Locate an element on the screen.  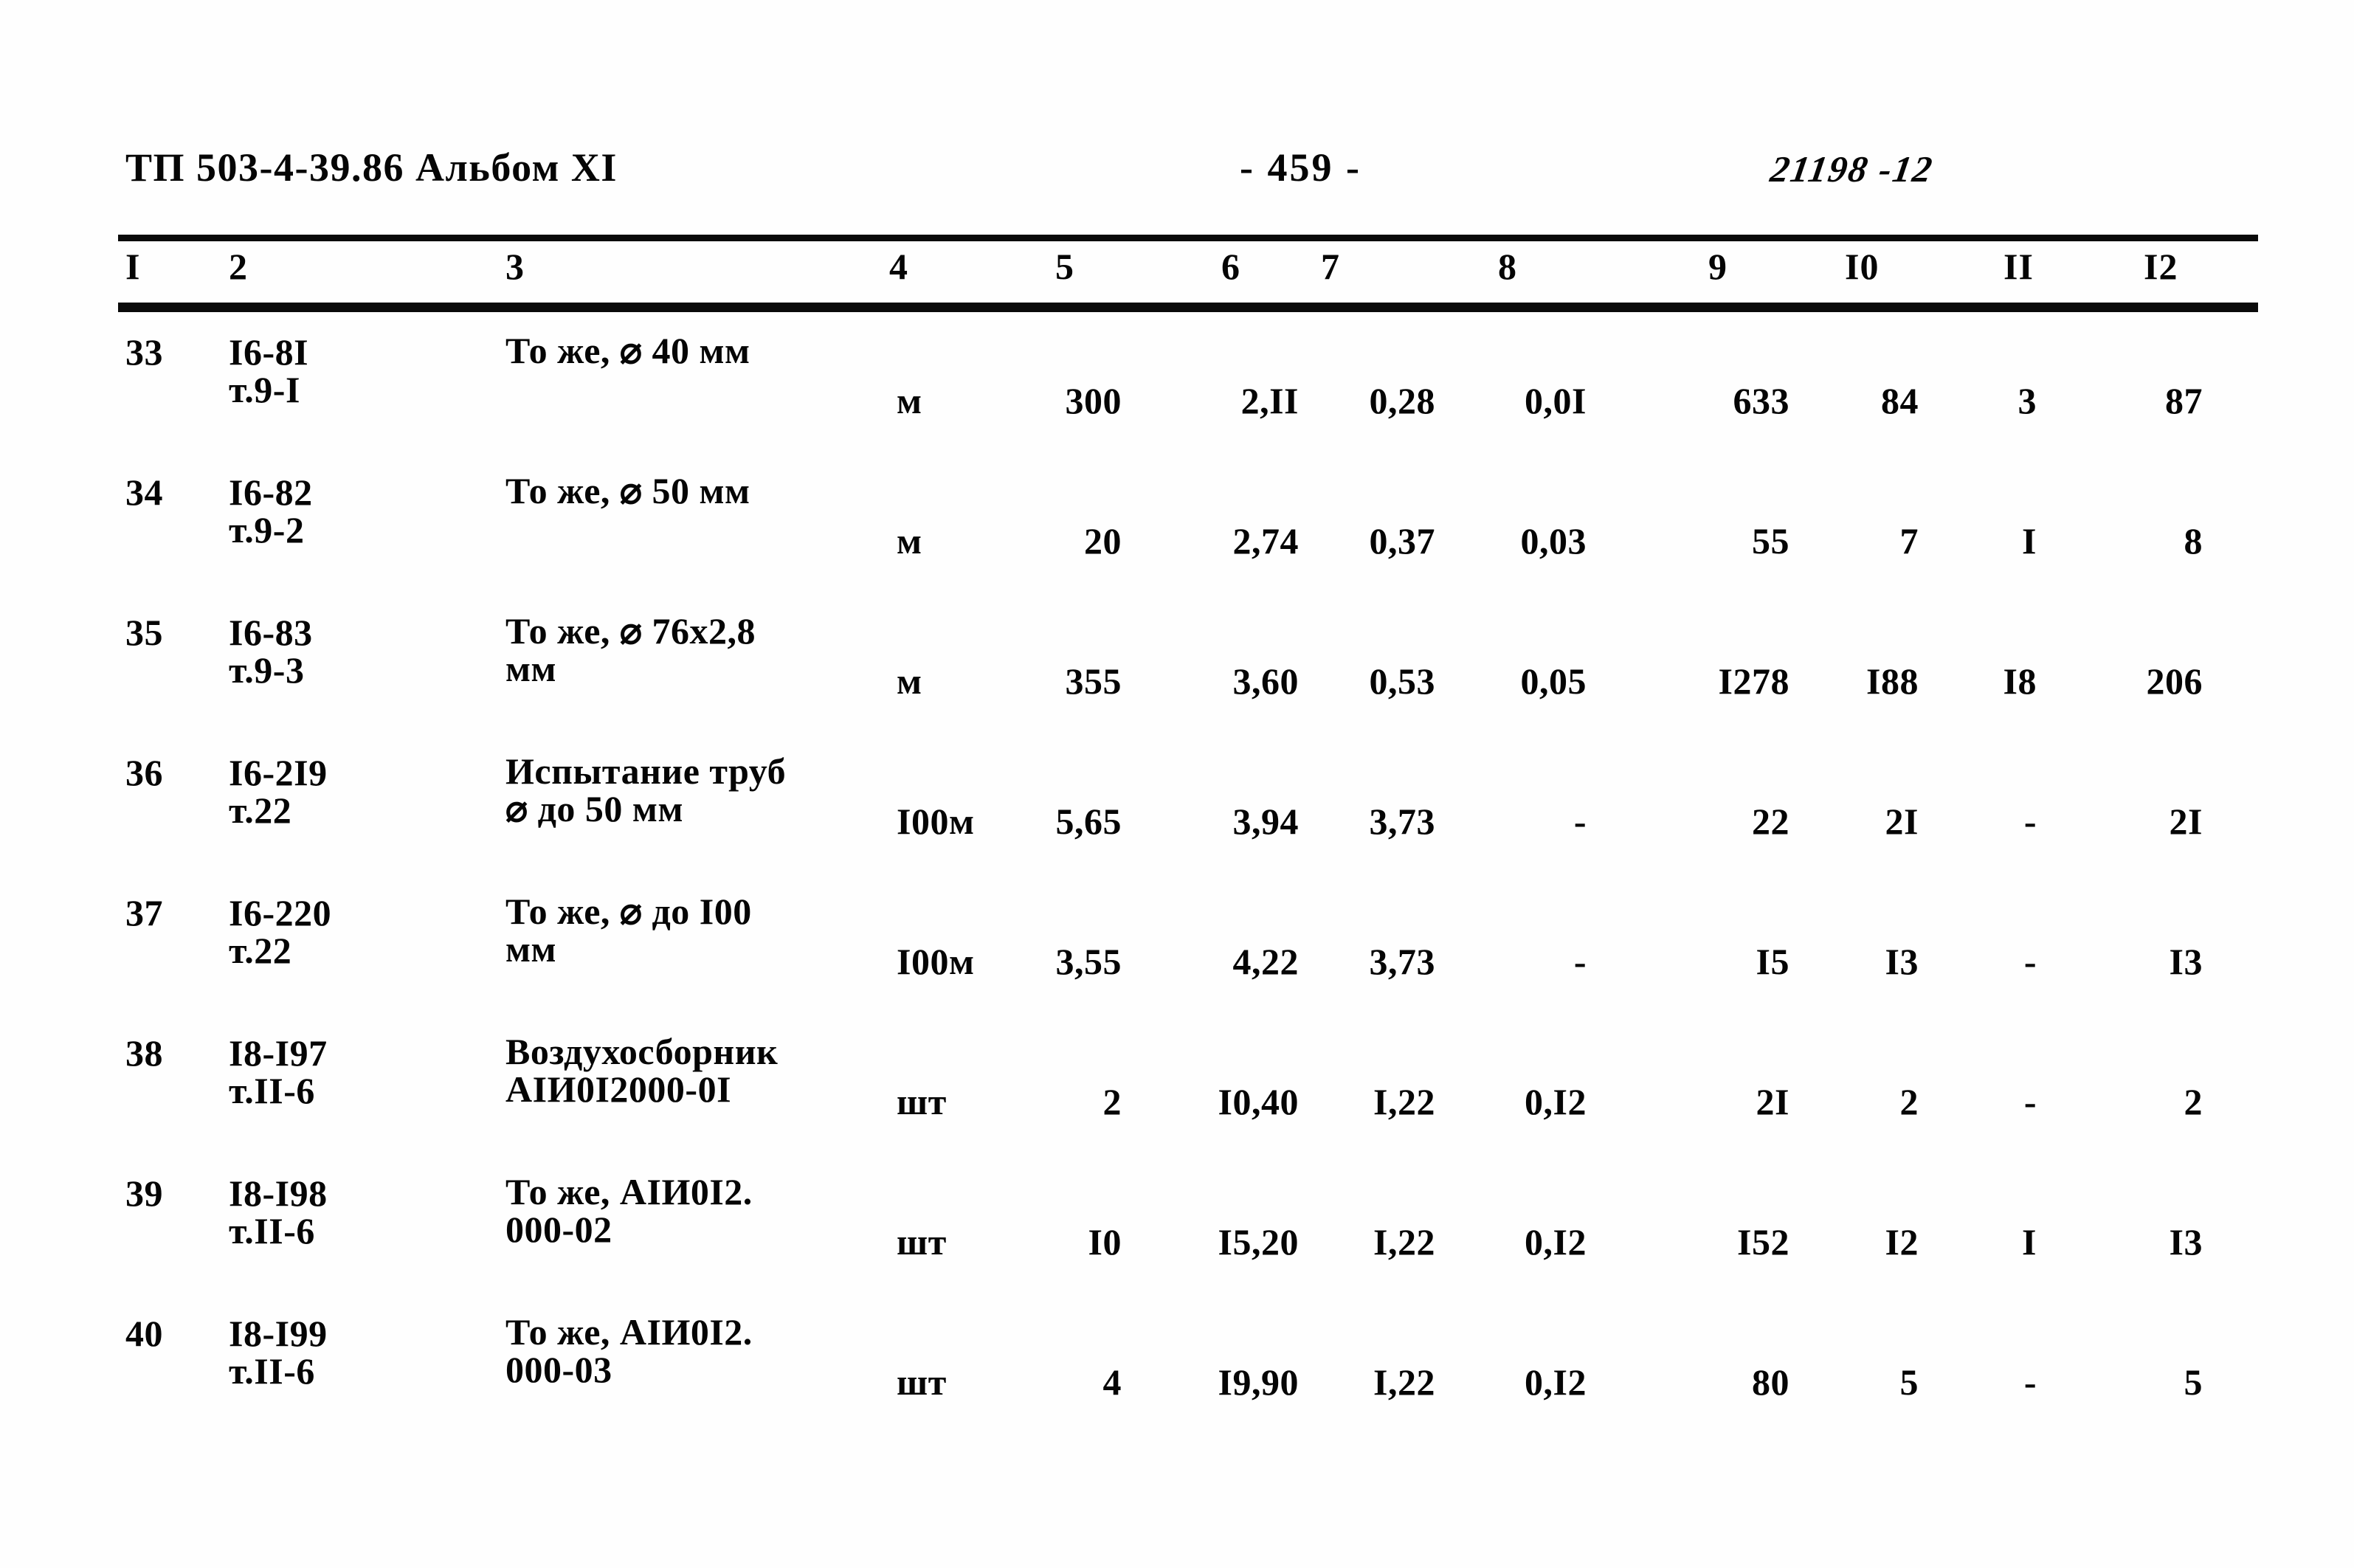
row-value-col12: 8 is located at coordinates (2193, 541).